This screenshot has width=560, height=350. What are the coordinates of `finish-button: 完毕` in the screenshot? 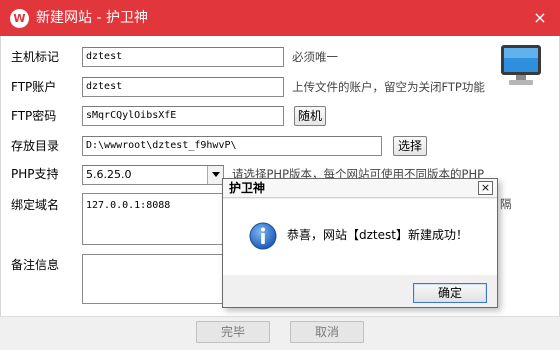 It's located at (233, 332).